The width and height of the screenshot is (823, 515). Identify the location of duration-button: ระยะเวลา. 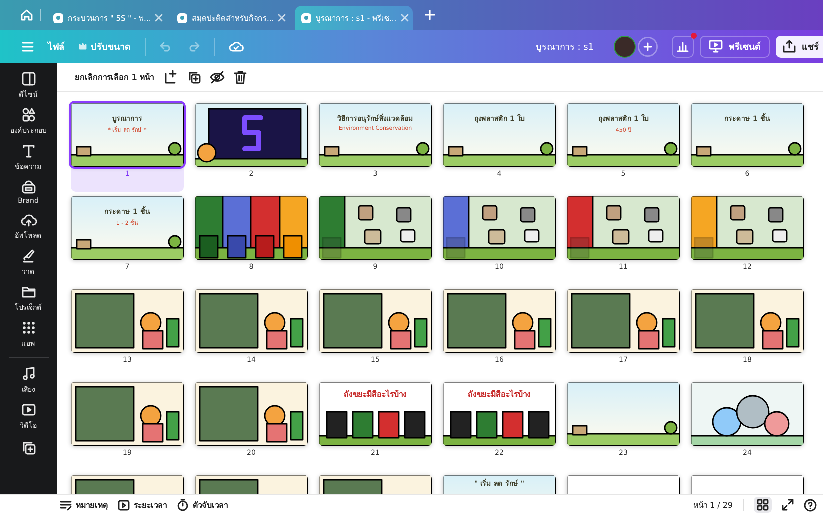
(142, 505).